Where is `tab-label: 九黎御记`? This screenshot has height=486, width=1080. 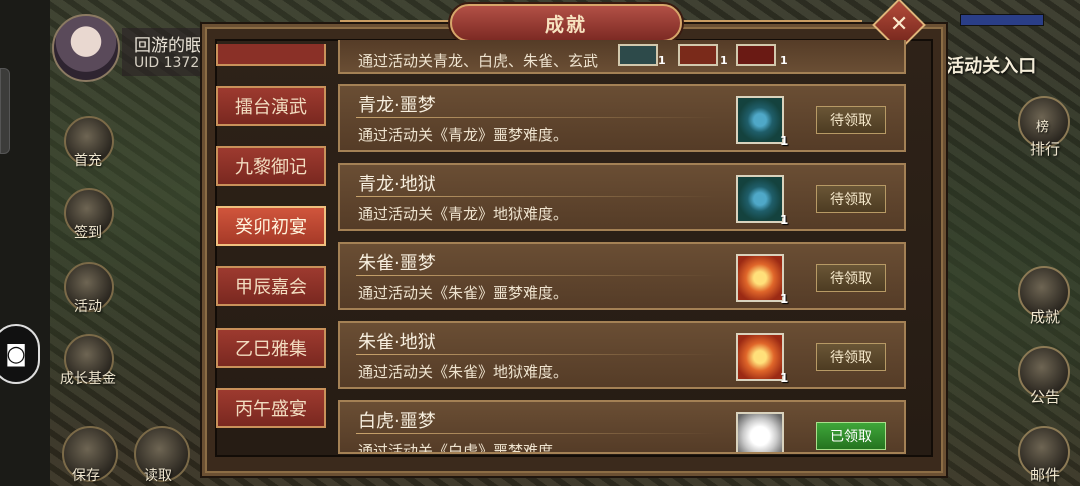 tab-label: 九黎御记 is located at coordinates (271, 167).